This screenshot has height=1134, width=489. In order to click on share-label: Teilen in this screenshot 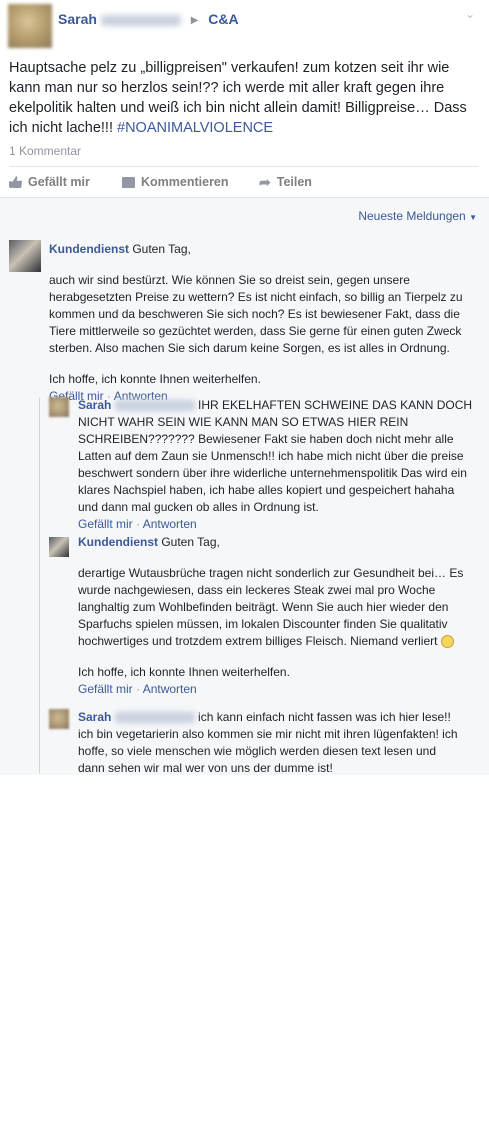, I will do `click(294, 182)`.